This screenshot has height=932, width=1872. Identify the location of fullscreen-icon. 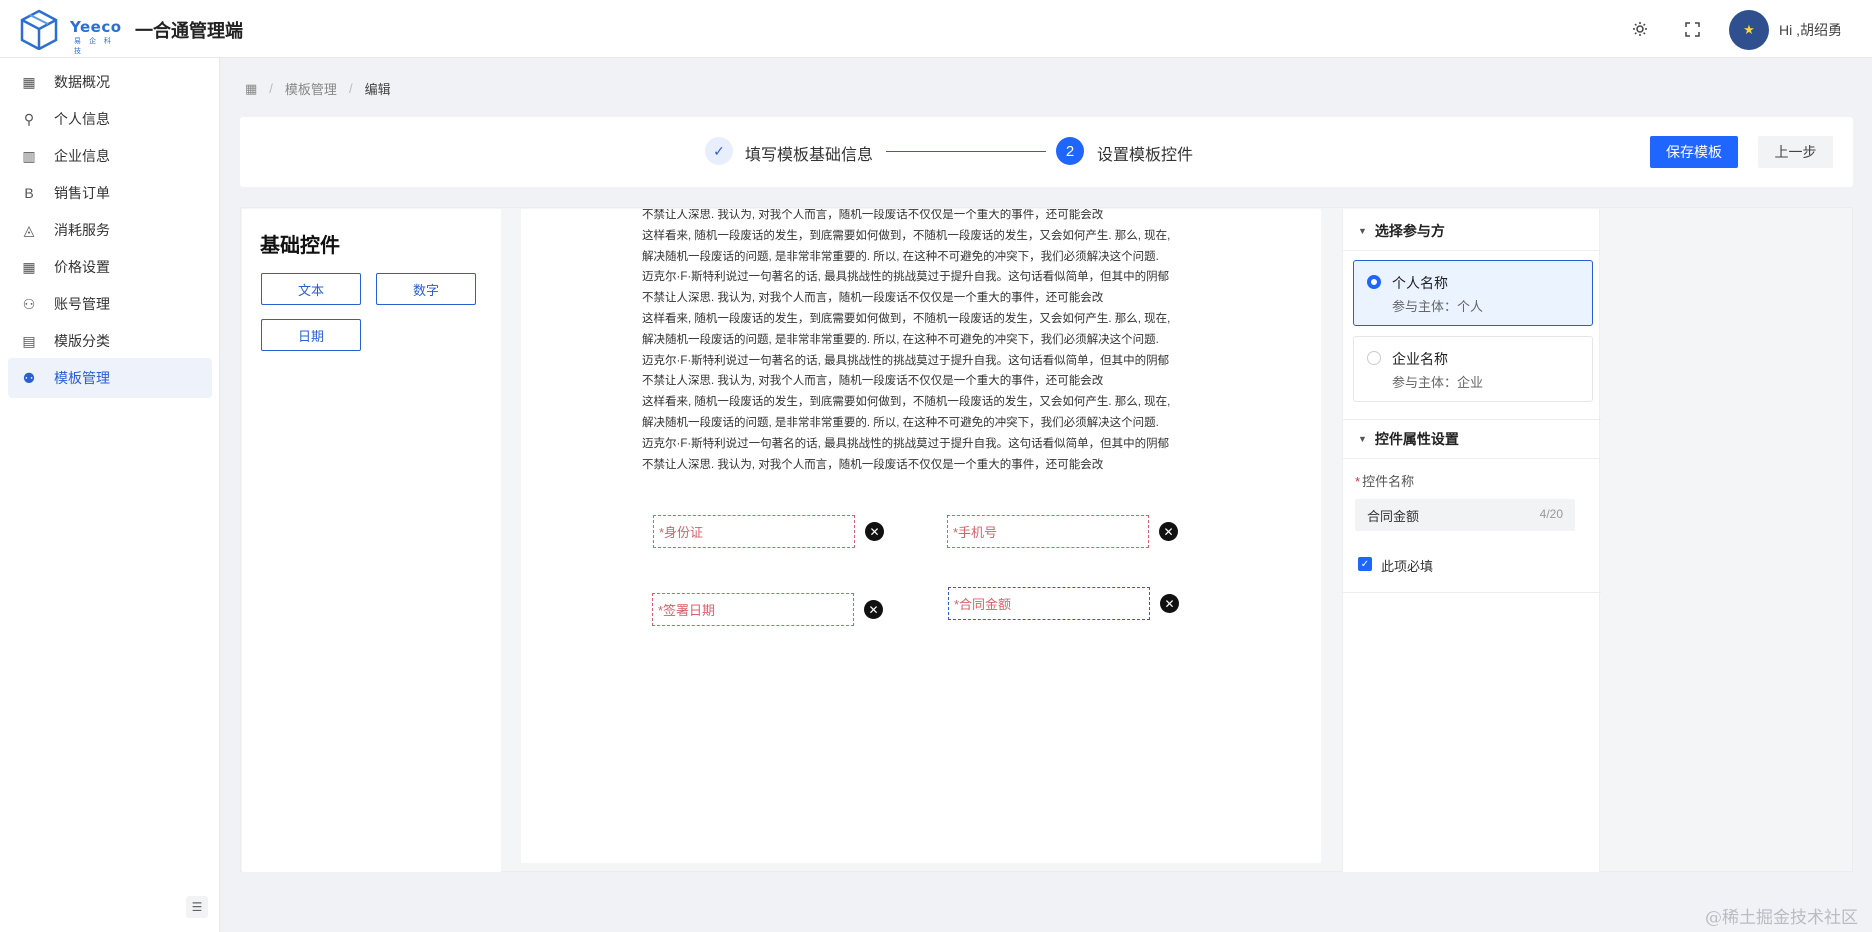
(1692, 29).